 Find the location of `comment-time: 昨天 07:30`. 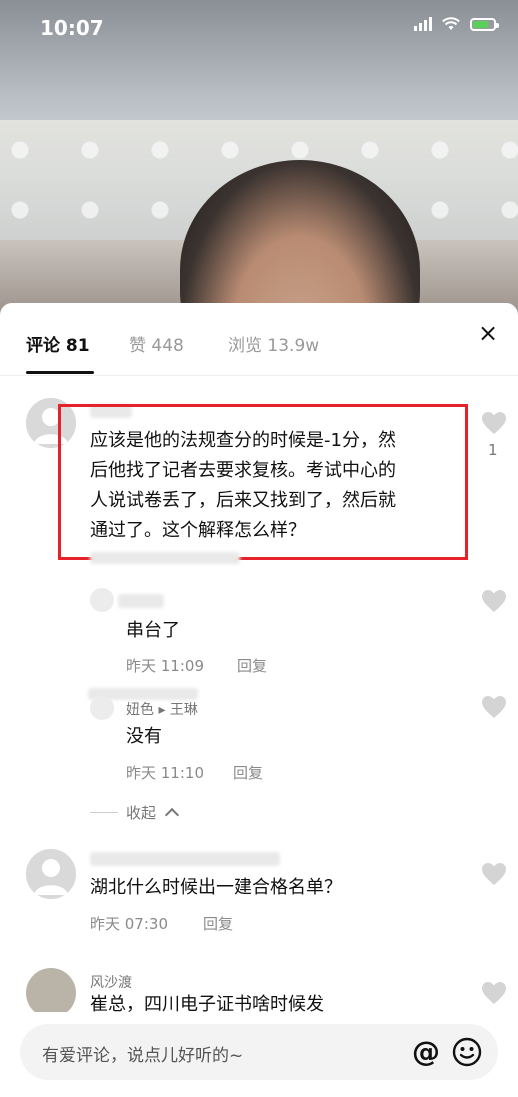

comment-time: 昨天 07:30 is located at coordinates (129, 924).